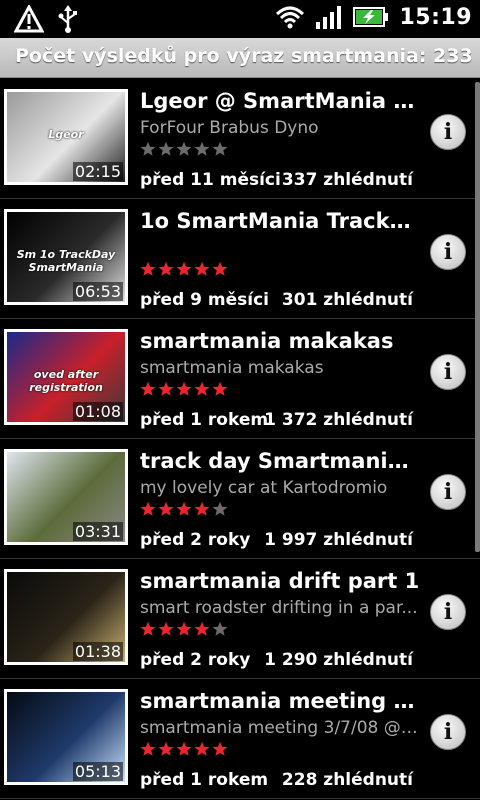 The image size is (480, 800). Describe the element at coordinates (97, 291) in the screenshot. I see `video-duration: 06:53` at that location.